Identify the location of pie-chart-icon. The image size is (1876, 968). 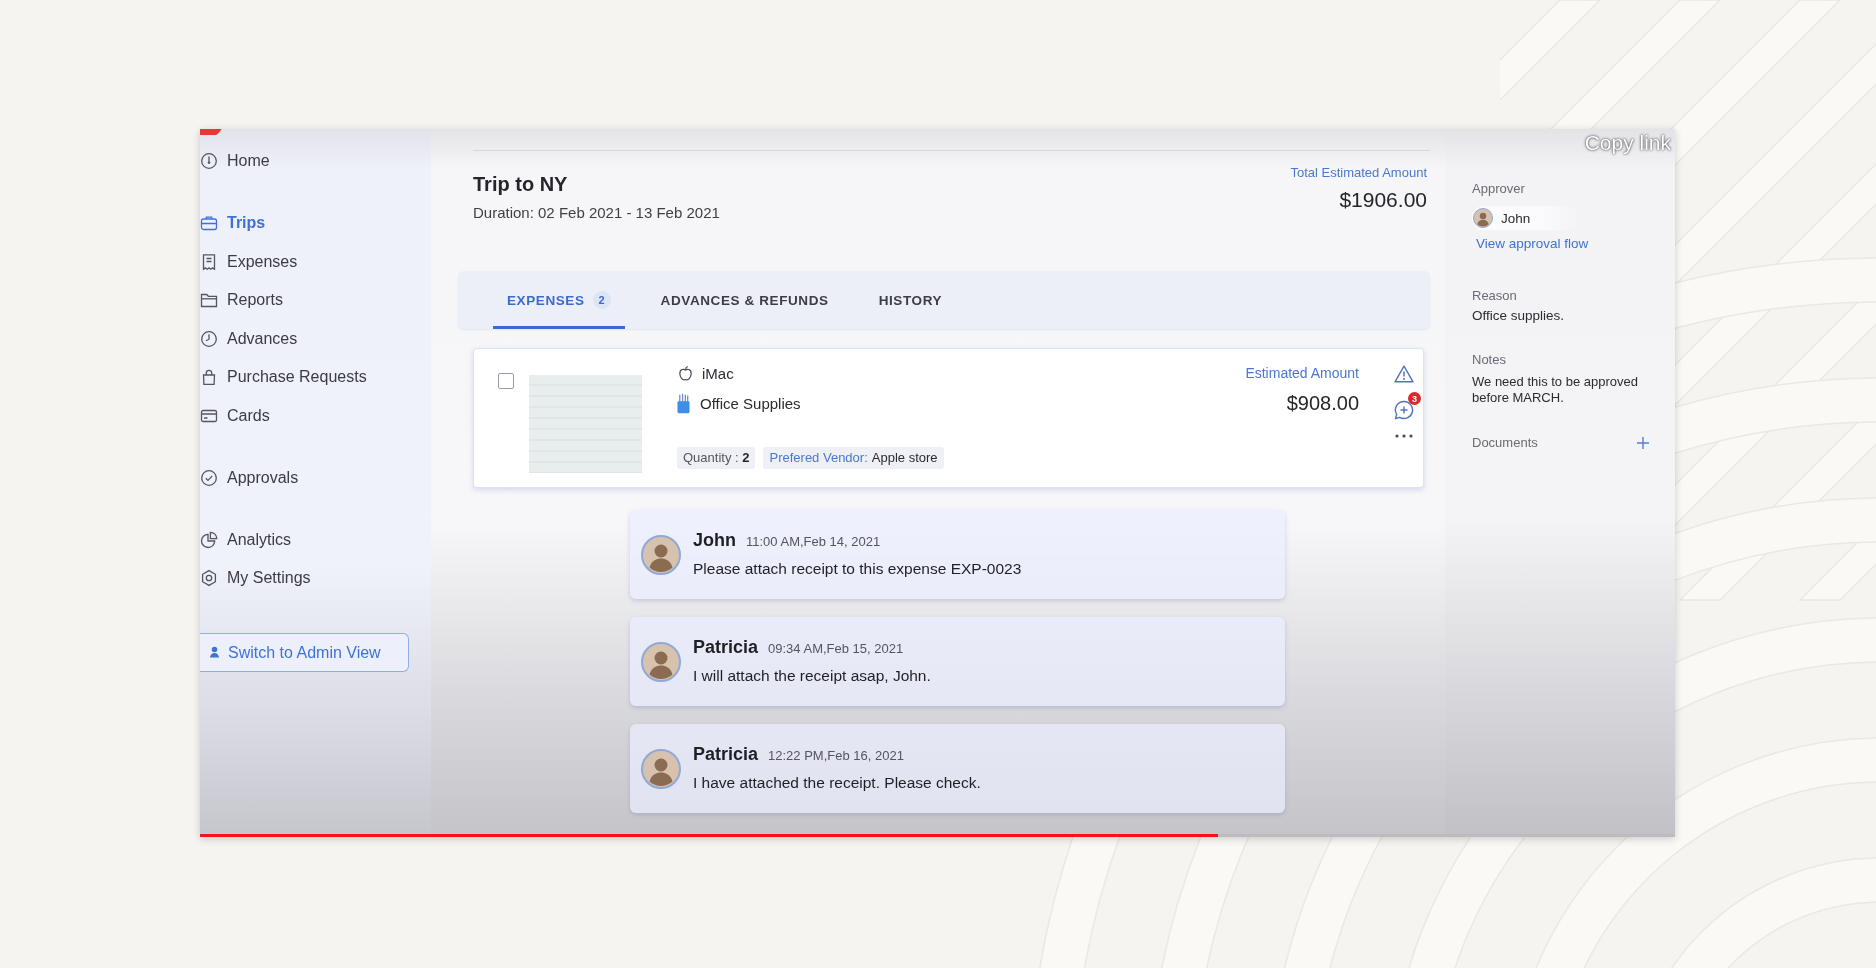
(209, 539).